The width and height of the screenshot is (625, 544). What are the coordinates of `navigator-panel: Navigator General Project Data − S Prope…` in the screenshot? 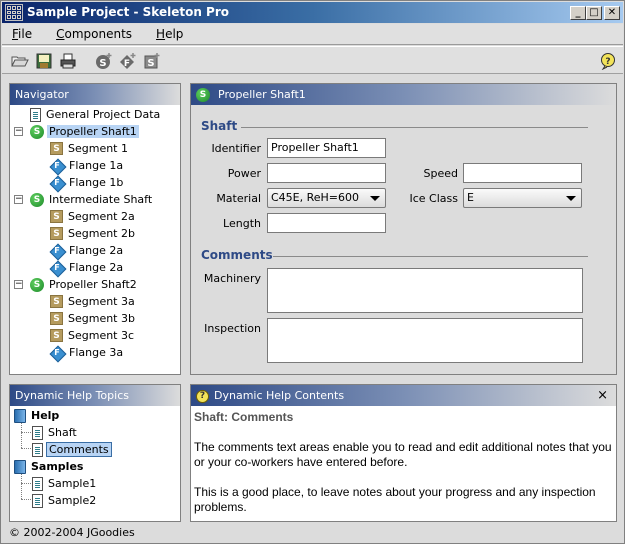 It's located at (95, 229).